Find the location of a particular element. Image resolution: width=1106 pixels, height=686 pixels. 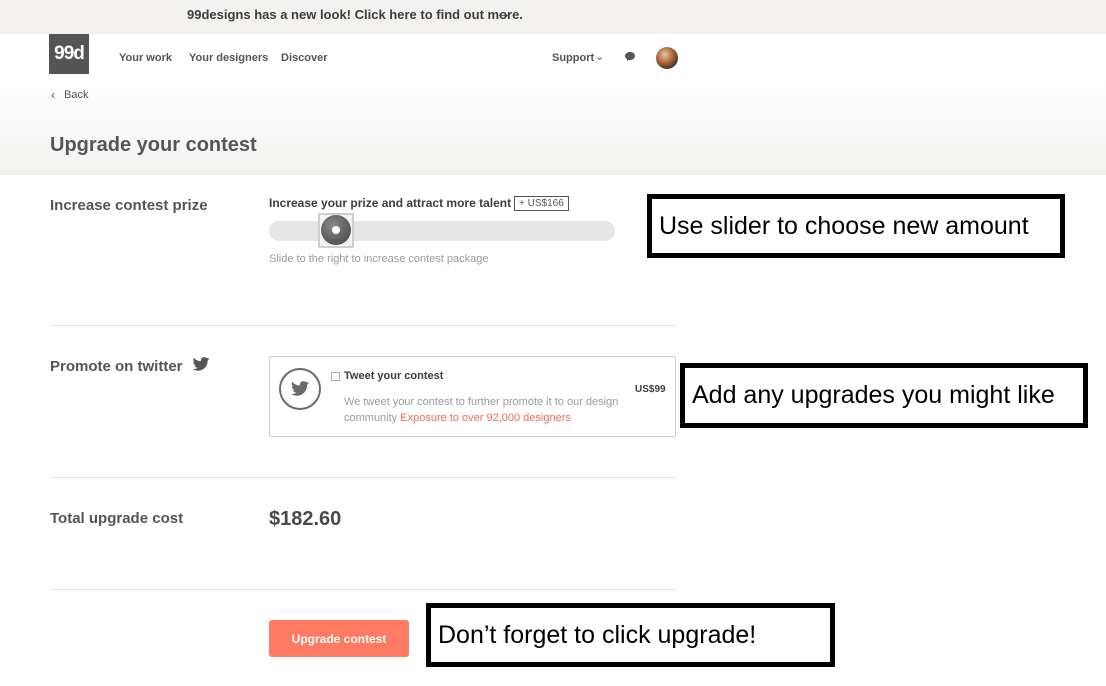

logo: 99d is located at coordinates (69, 54).